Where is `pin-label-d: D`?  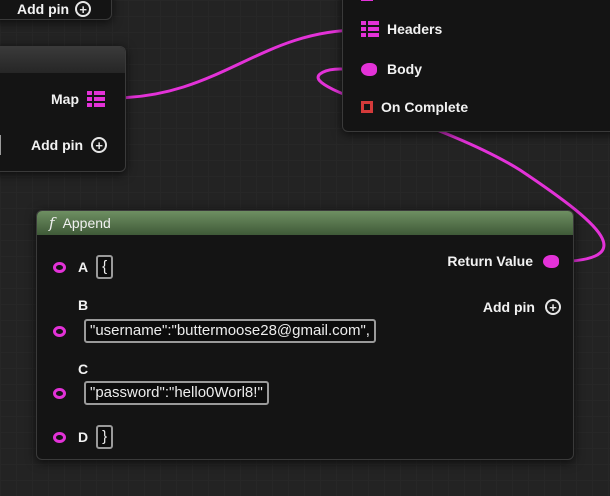
pin-label-d: D is located at coordinates (83, 437).